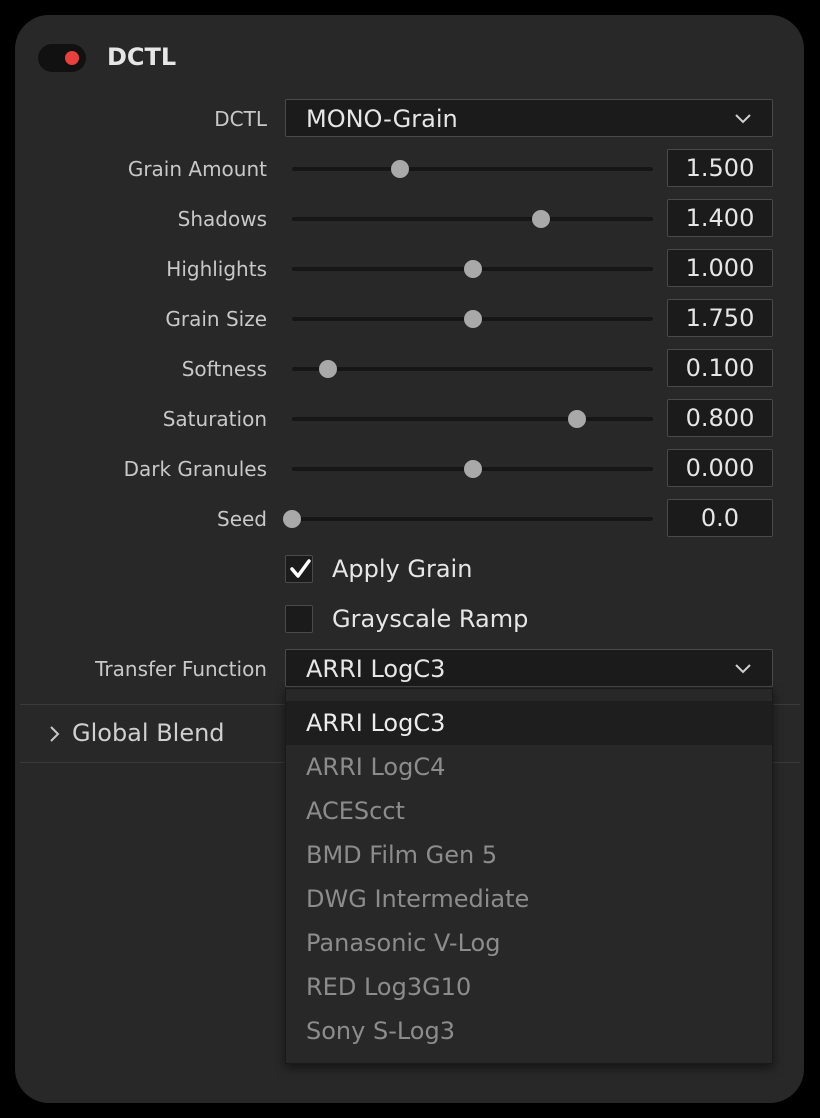  I want to click on slider-label: Grain Size, so click(216, 319).